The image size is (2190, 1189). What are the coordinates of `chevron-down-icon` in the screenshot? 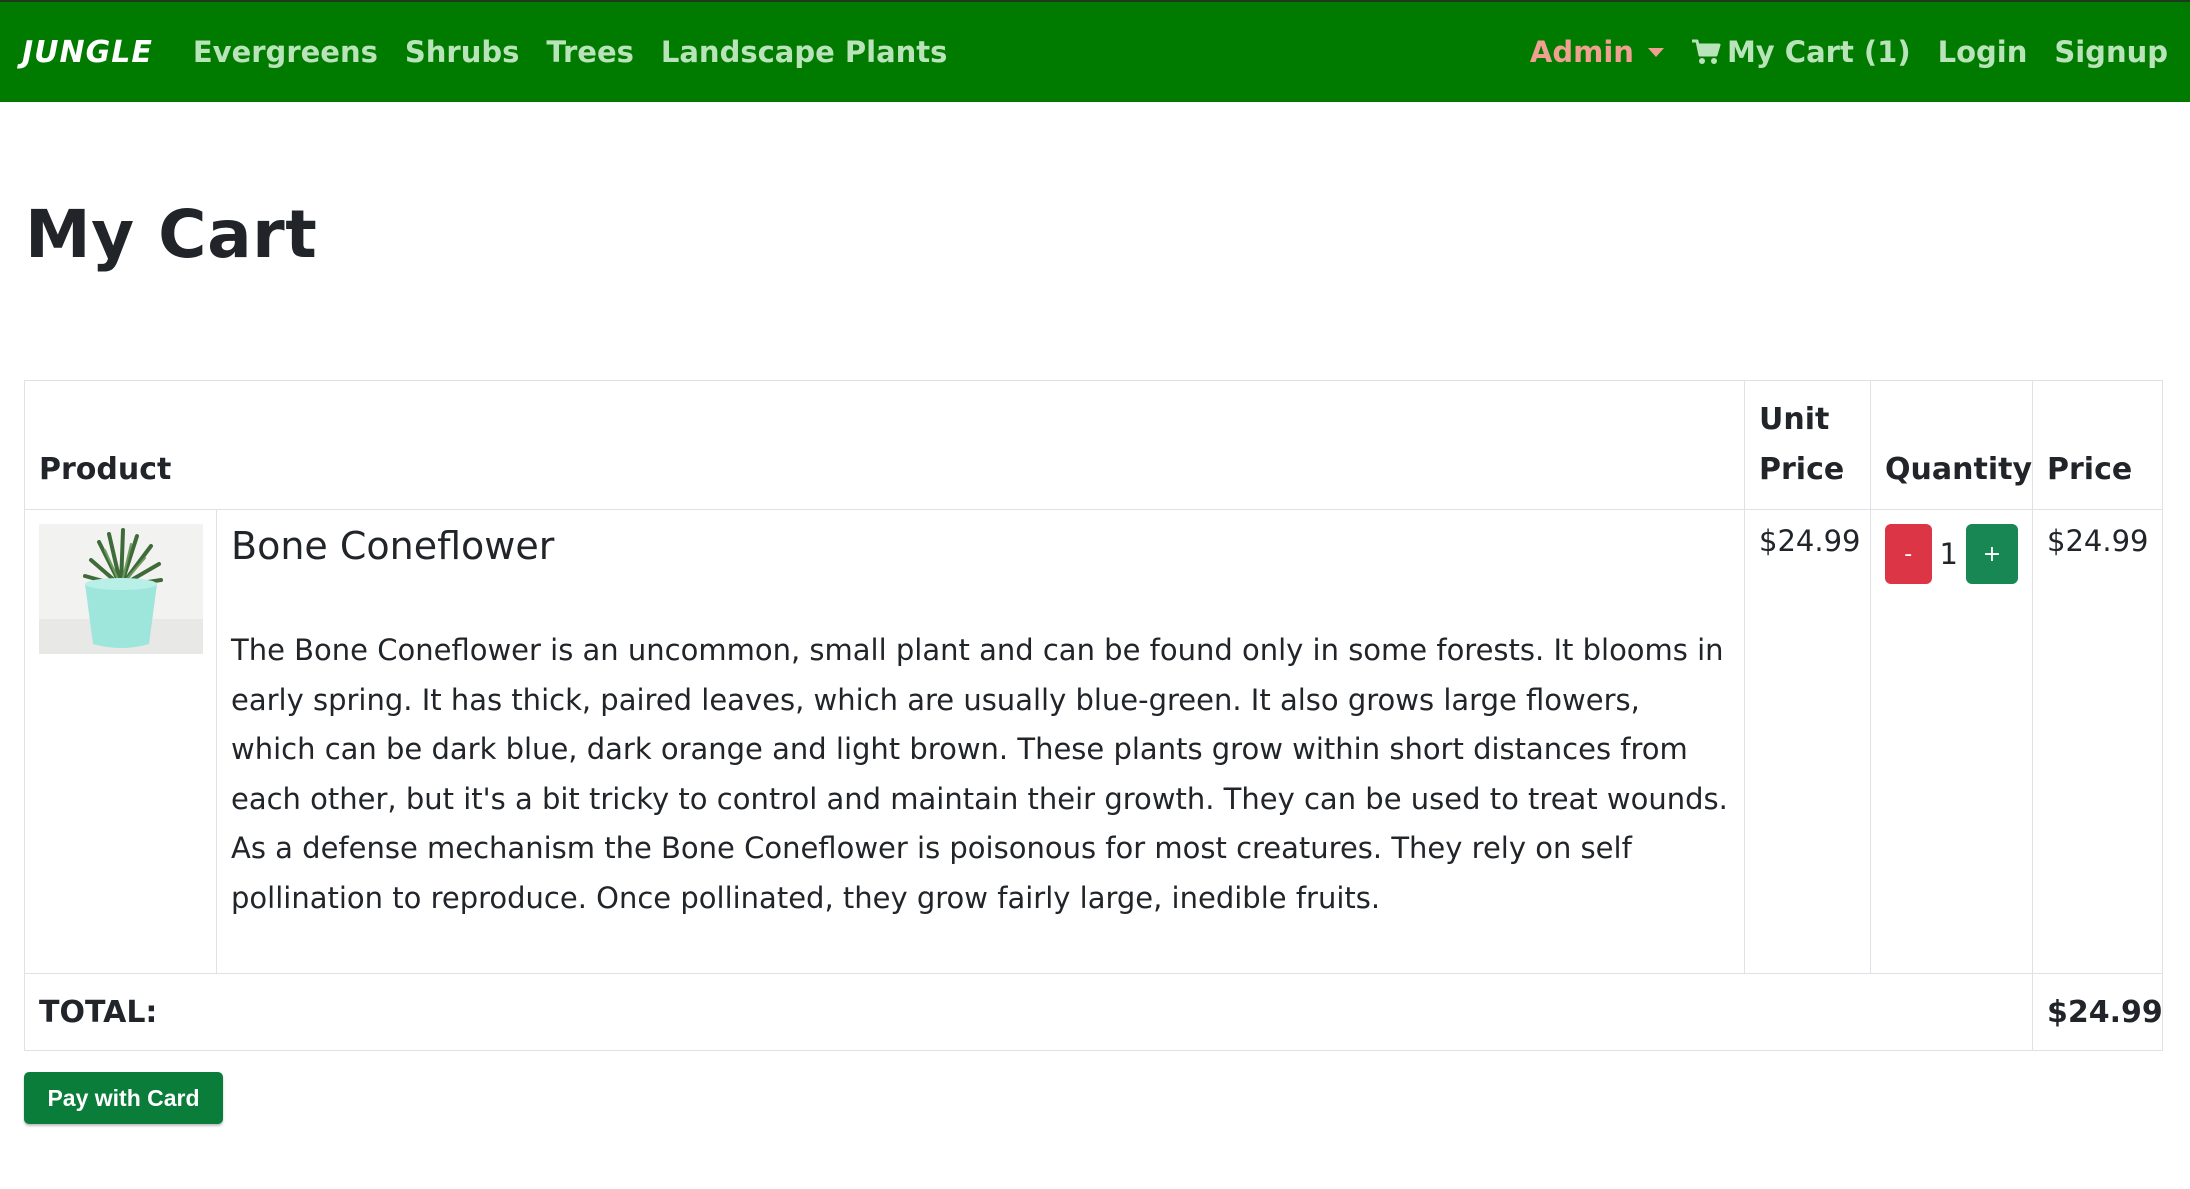 It's located at (1655, 52).